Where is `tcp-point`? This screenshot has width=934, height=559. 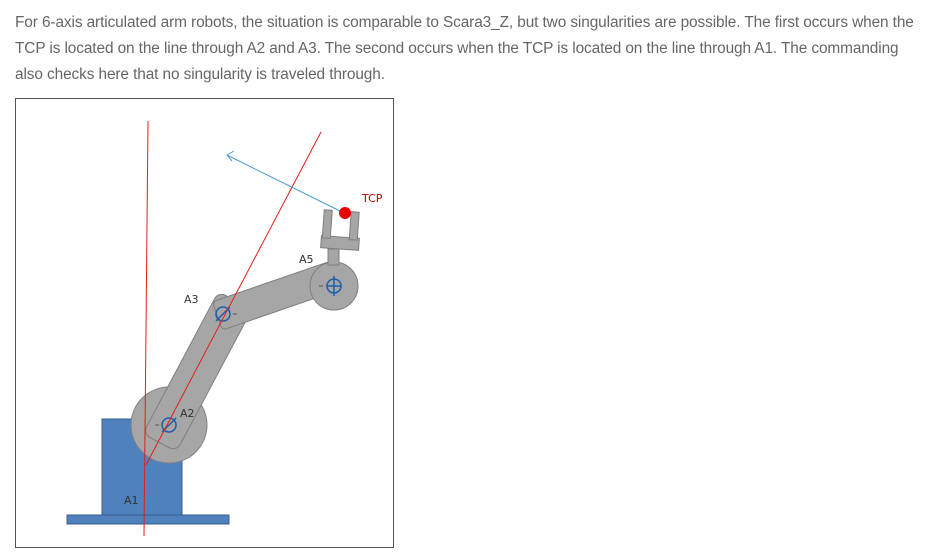 tcp-point is located at coordinates (345, 213).